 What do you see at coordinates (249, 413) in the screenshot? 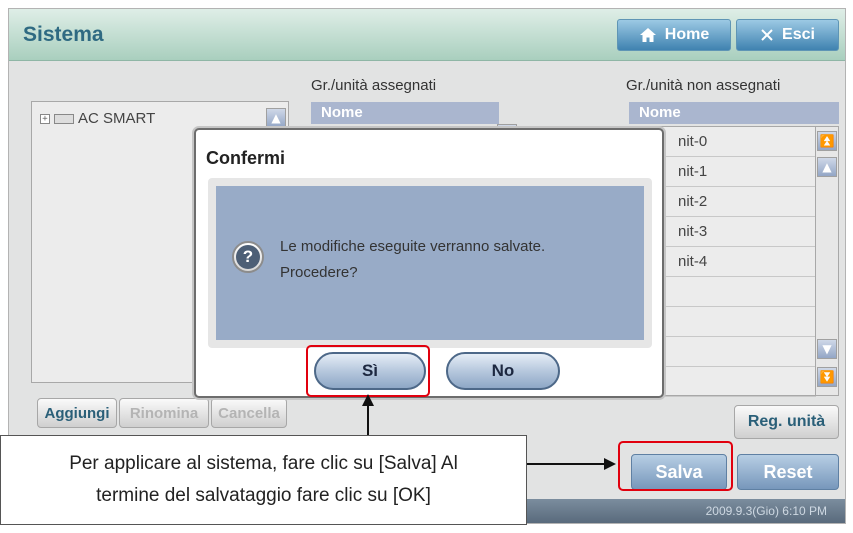
I see `delete-button: Cancella` at bounding box center [249, 413].